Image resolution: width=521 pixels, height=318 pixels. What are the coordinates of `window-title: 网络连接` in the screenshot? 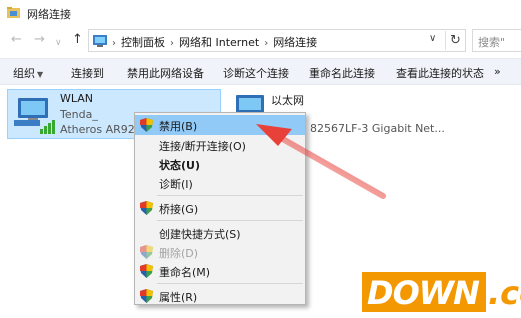 It's located at (49, 14).